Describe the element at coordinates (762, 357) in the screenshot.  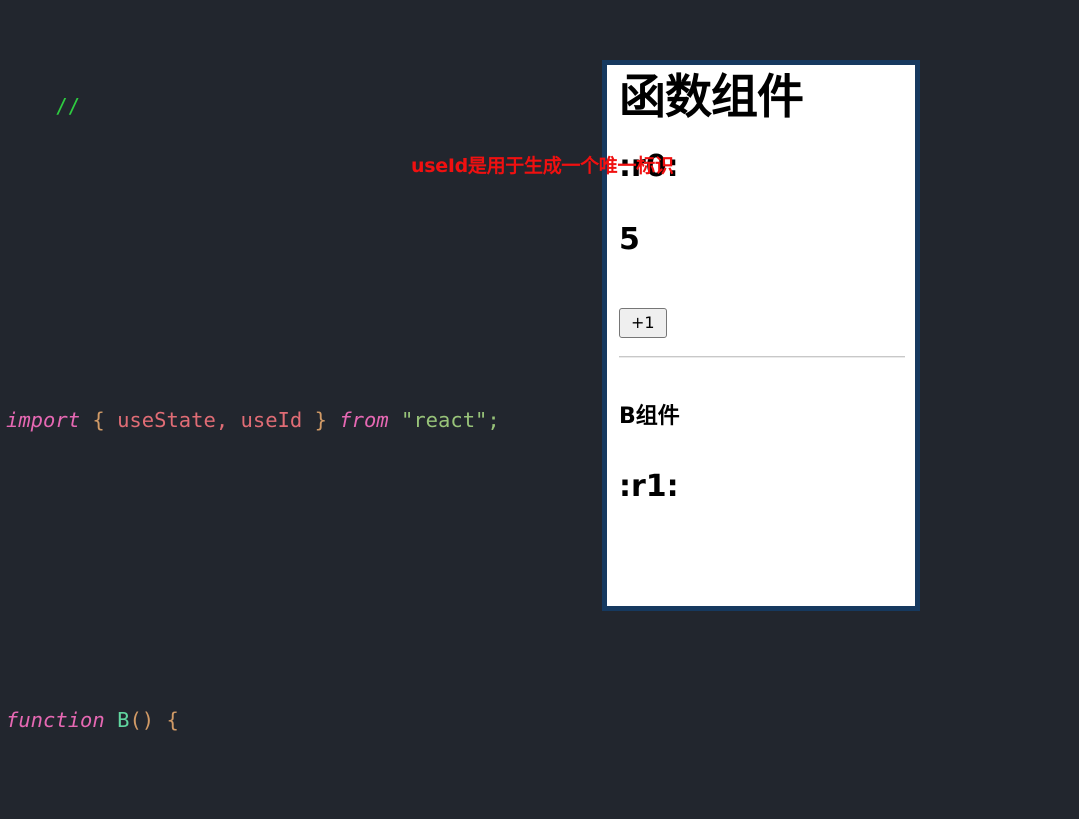
I see `preview-divider` at that location.